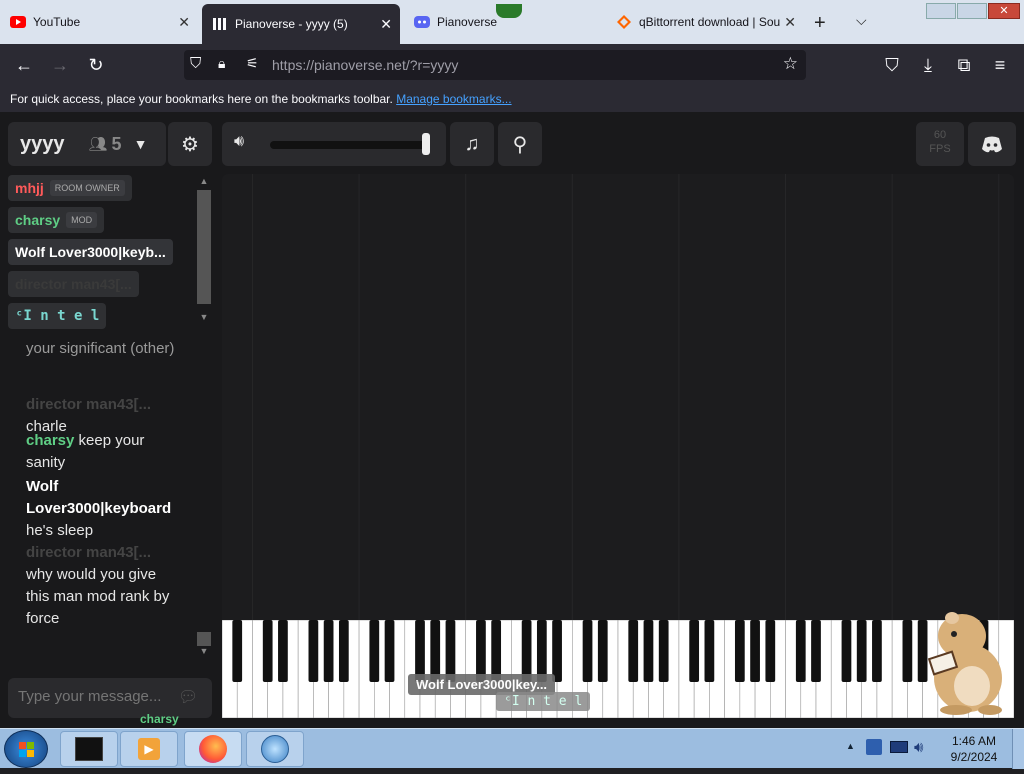  Describe the element at coordinates (472, 144) in the screenshot. I see `music-note-icon: ♫` at that location.